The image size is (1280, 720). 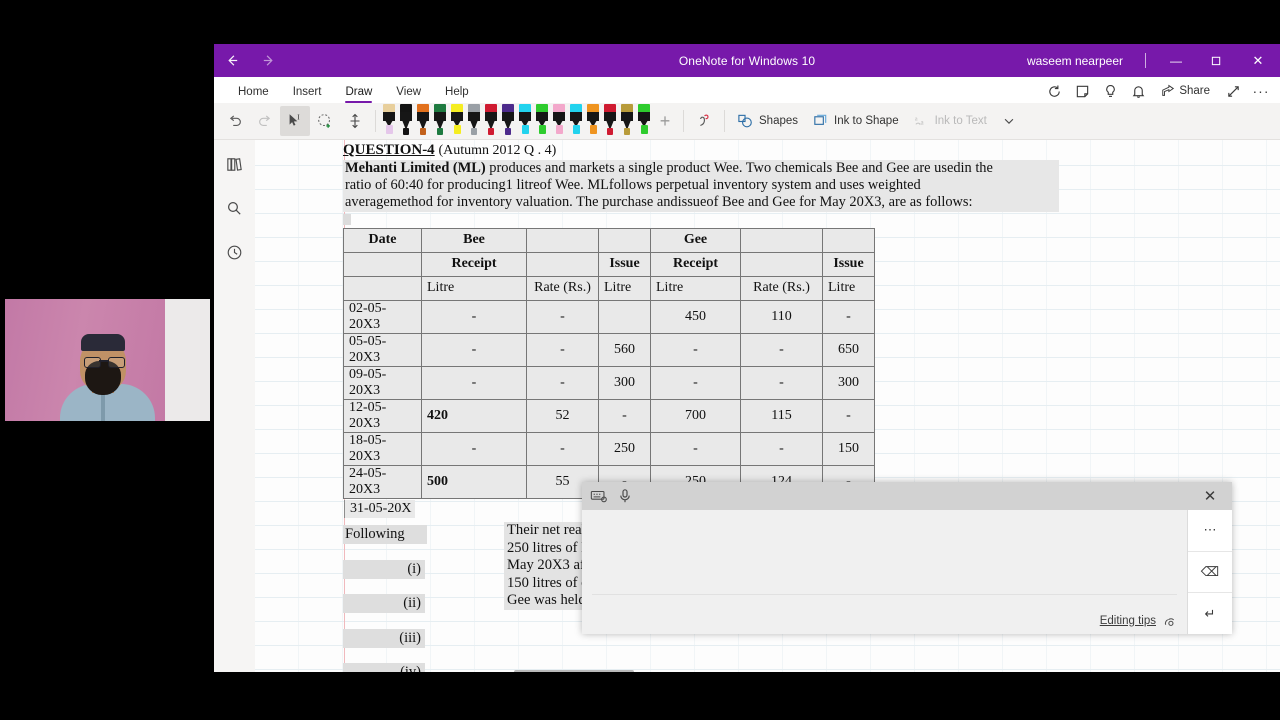 What do you see at coordinates (1110, 91) in the screenshot?
I see `lightbulb-icon` at bounding box center [1110, 91].